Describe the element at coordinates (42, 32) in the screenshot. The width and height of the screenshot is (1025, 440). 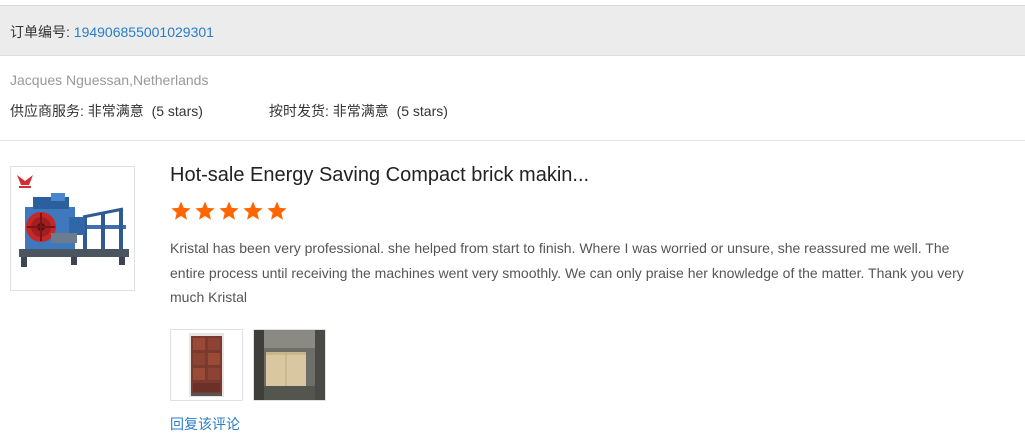
I see `order-number-label: 订单编号:` at that location.